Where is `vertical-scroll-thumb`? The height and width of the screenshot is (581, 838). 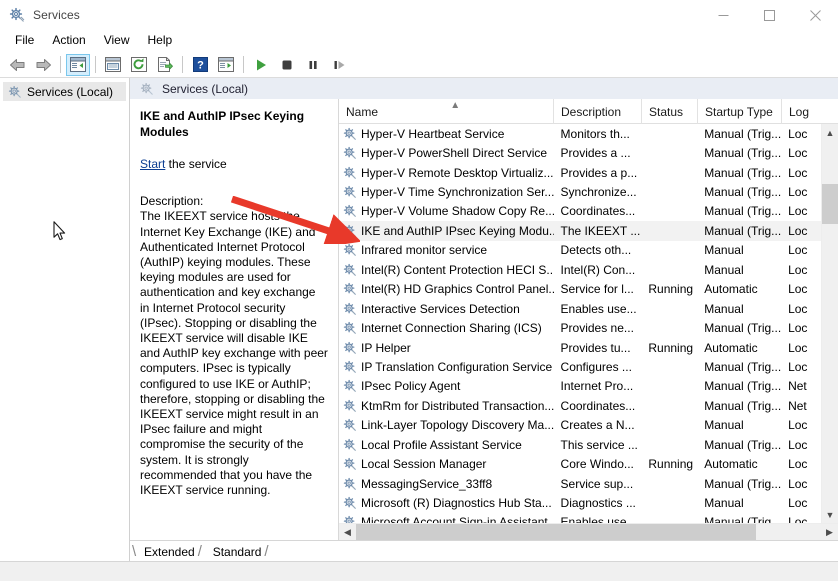 vertical-scroll-thumb is located at coordinates (830, 204).